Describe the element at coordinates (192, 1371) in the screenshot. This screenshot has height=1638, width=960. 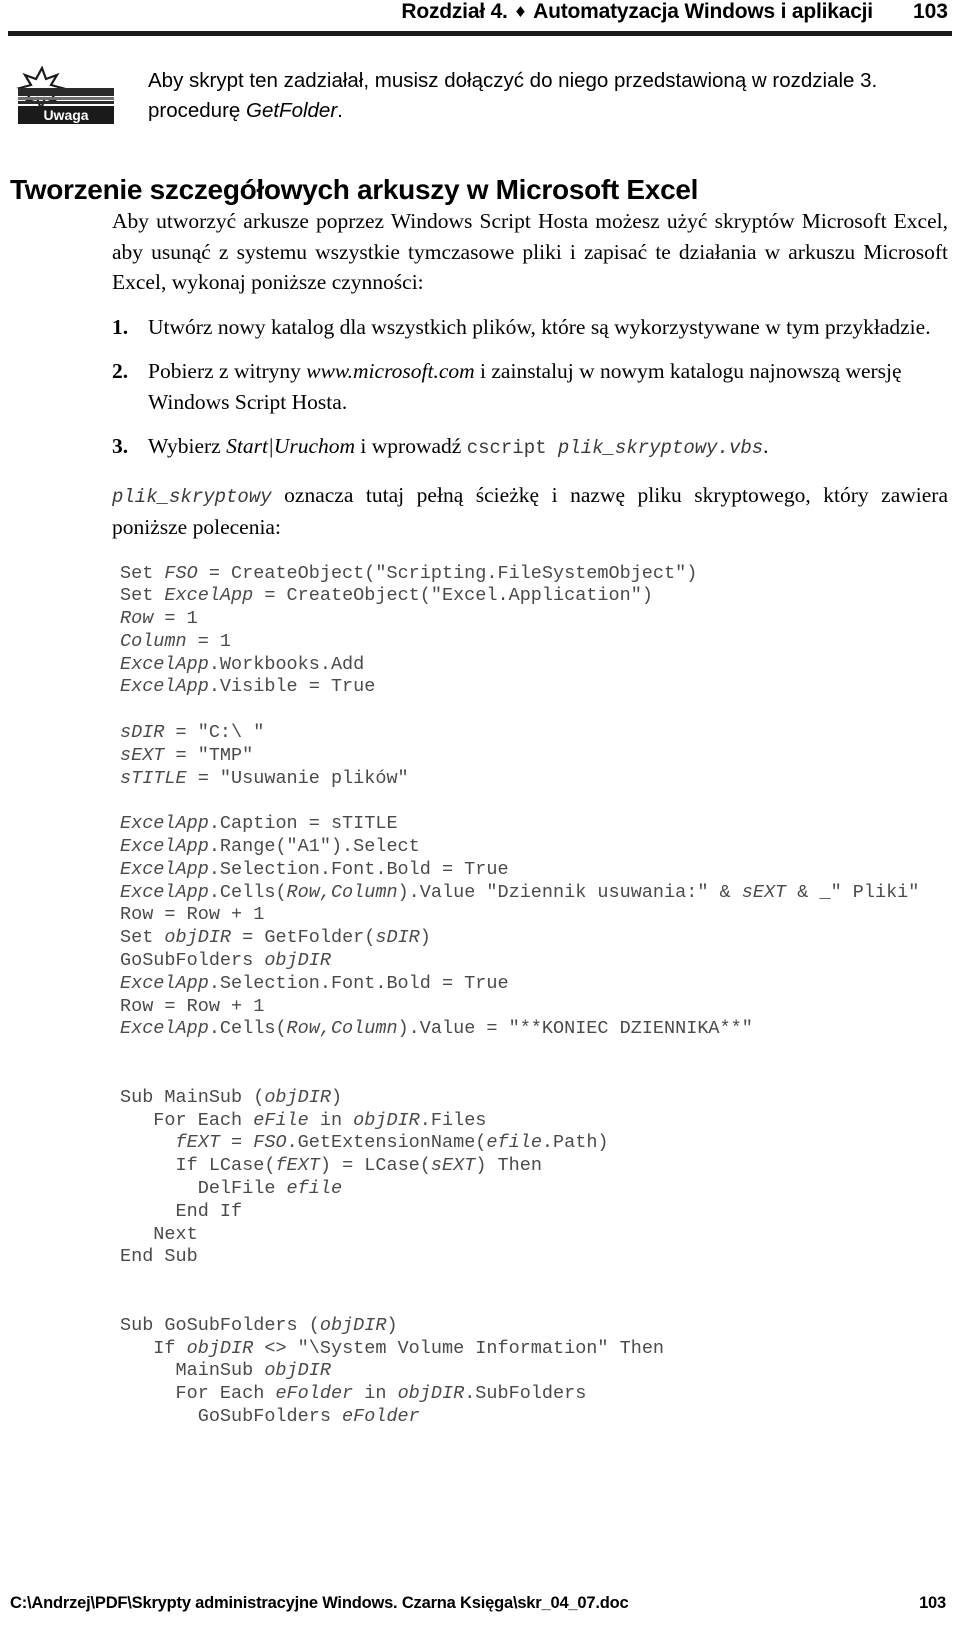
I see `code-token: MainSub` at that location.